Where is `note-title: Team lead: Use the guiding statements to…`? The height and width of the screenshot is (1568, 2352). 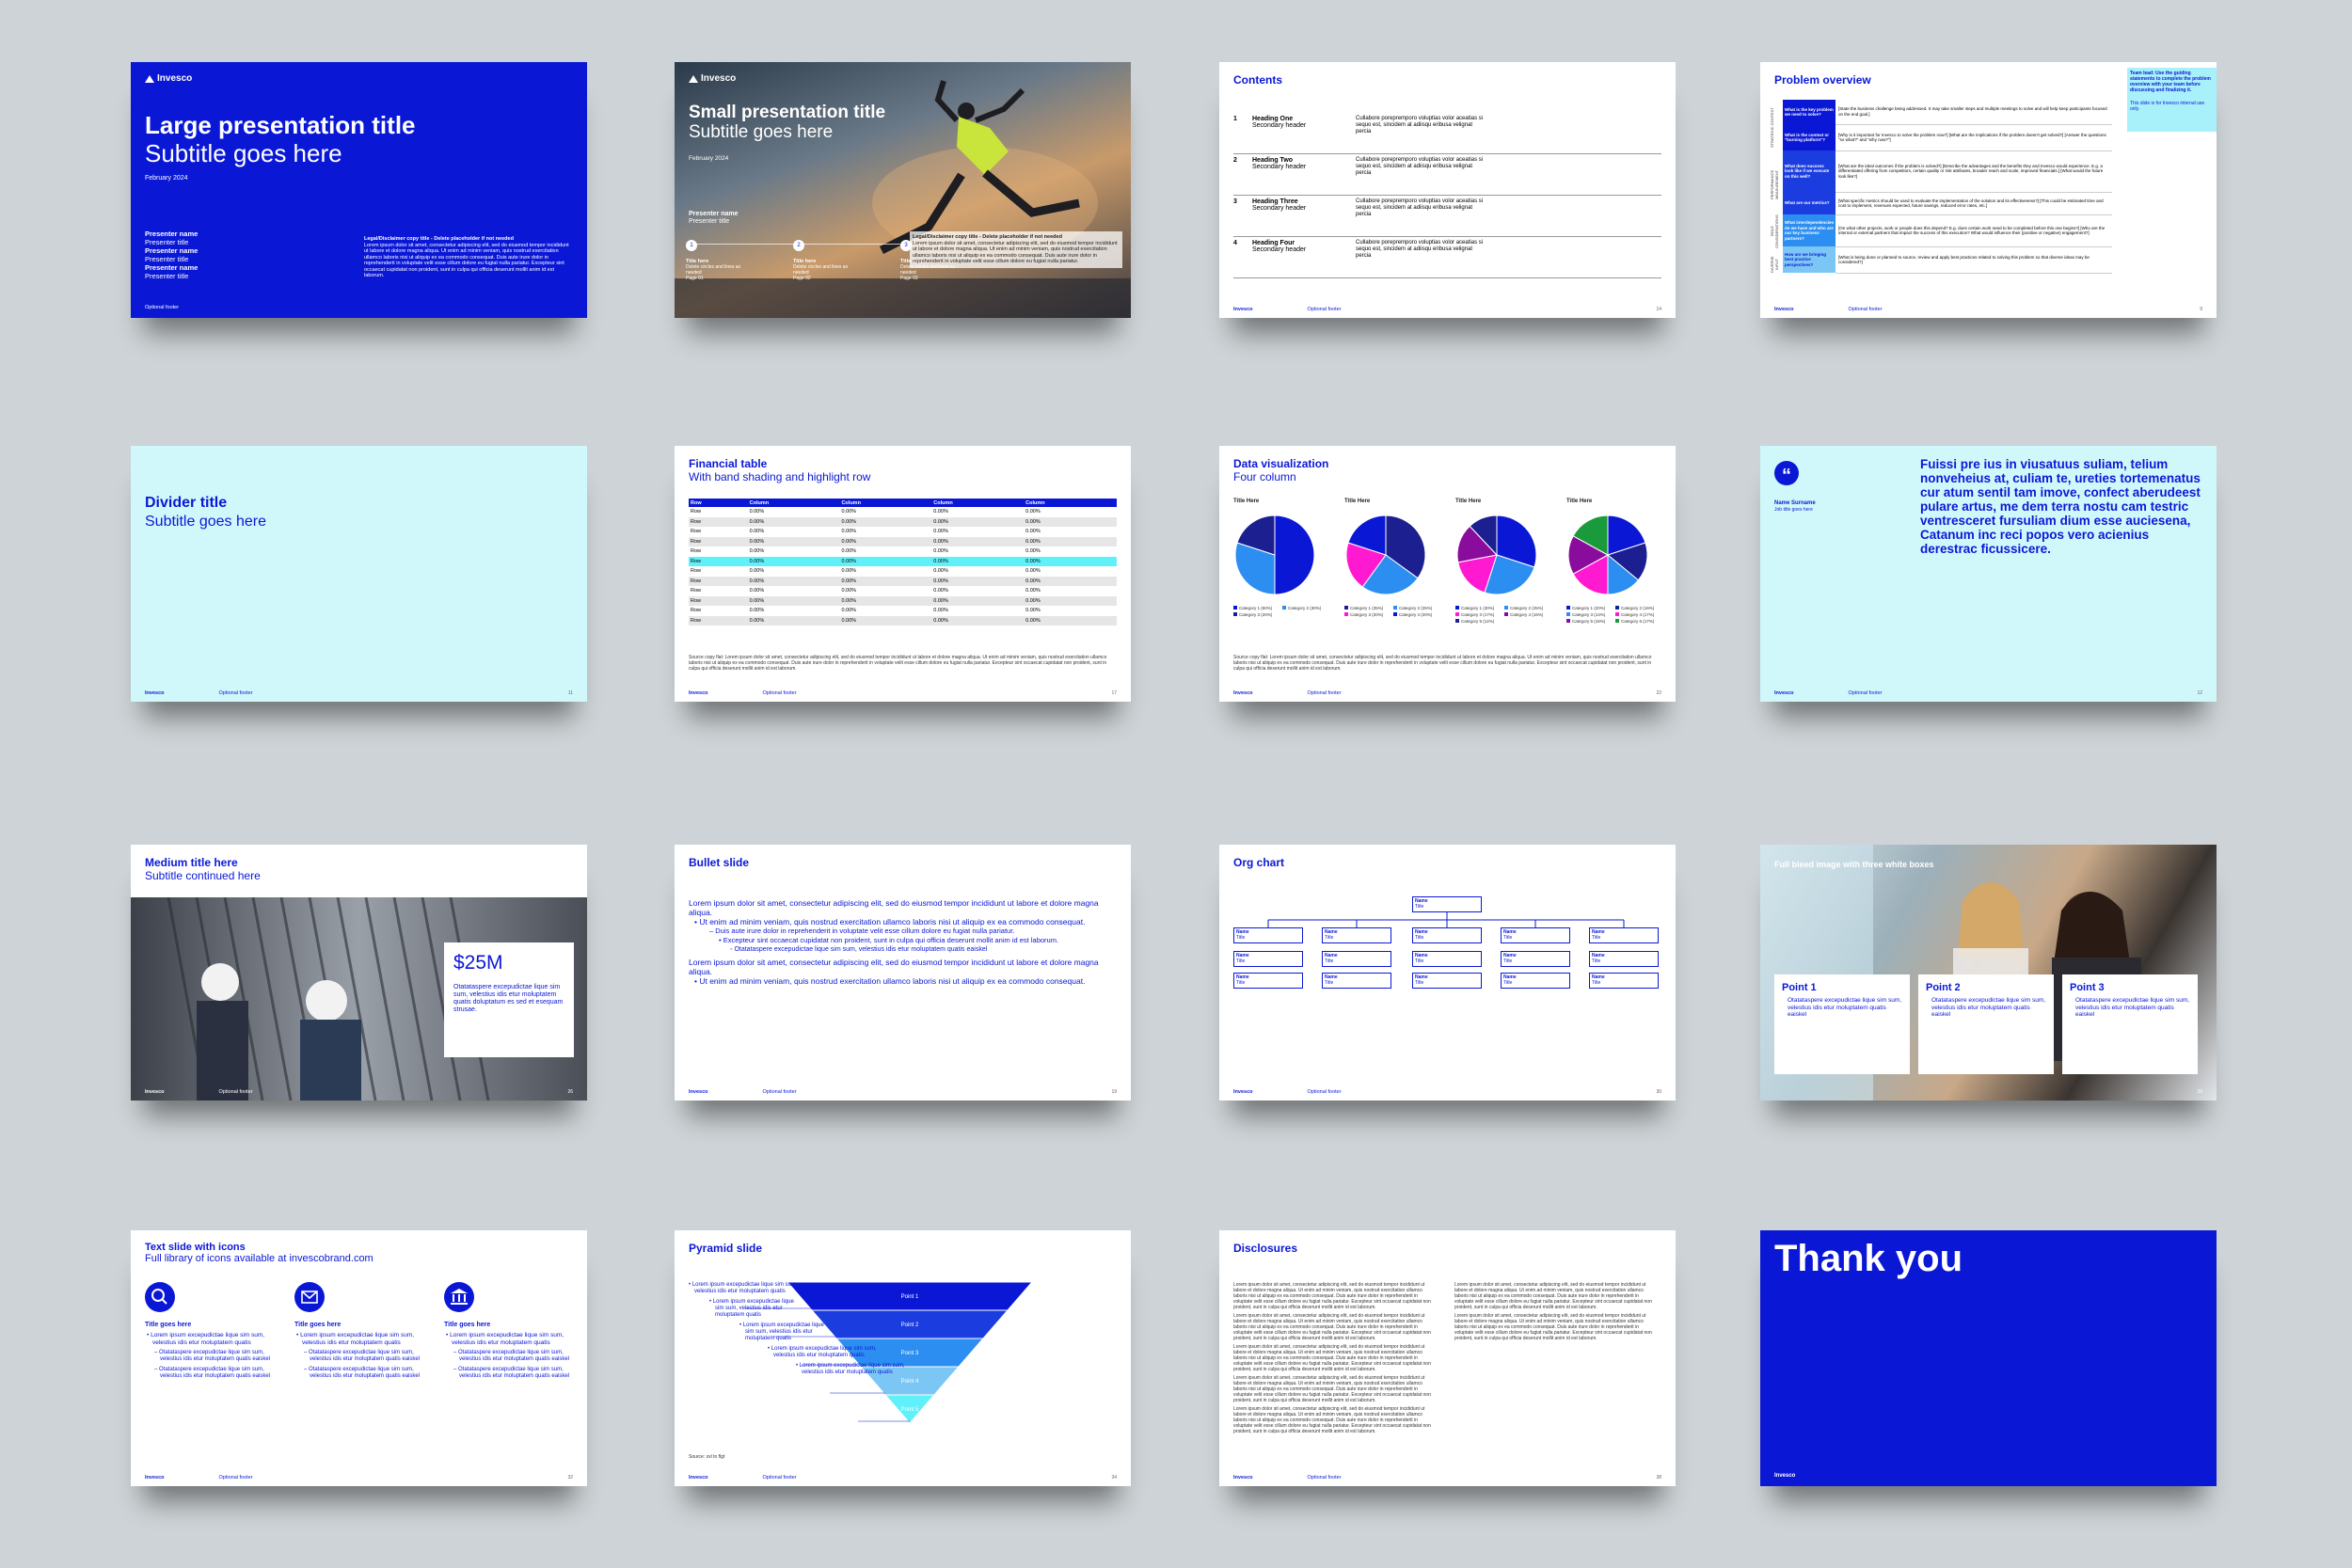 note-title: Team lead: Use the guiding statements to… is located at coordinates (2170, 82).